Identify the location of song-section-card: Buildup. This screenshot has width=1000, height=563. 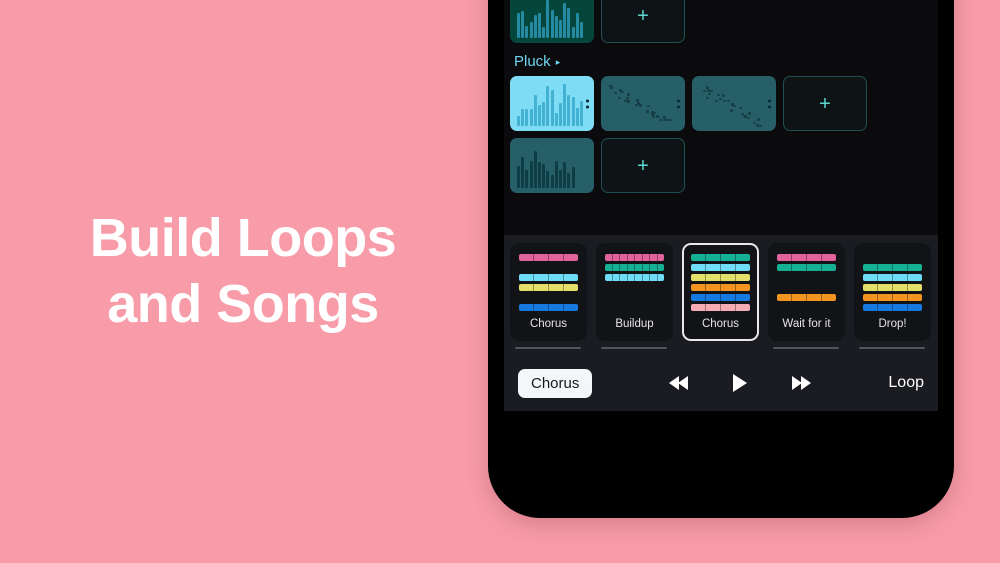
(634, 292).